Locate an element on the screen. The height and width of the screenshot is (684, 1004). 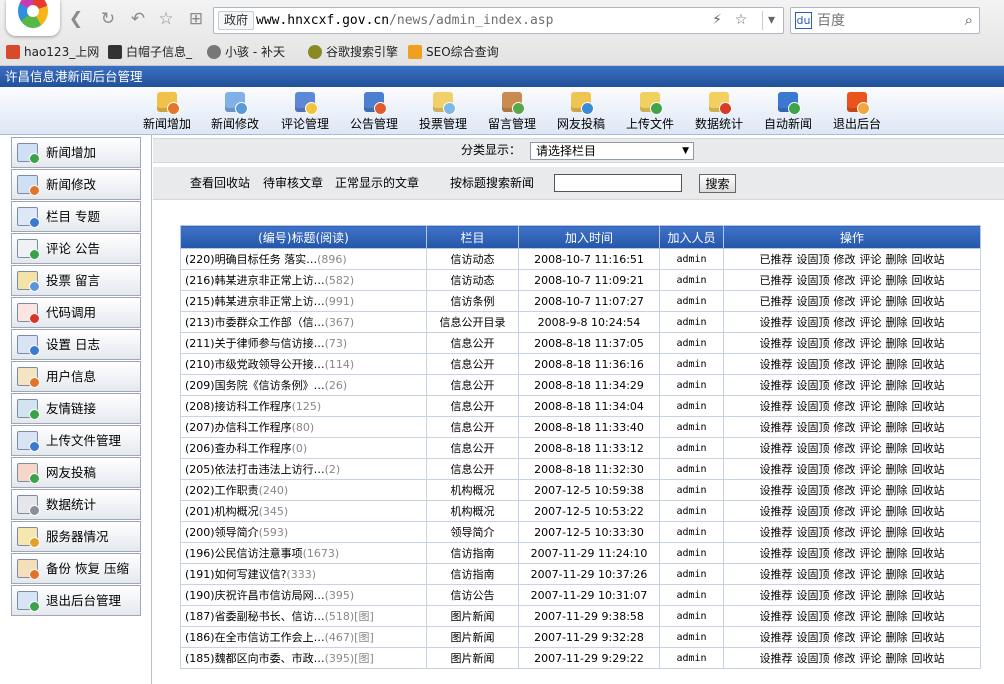
news-title-cell: (185)魏都区向市委、市政…(395)[图] is located at coordinates (303, 658).